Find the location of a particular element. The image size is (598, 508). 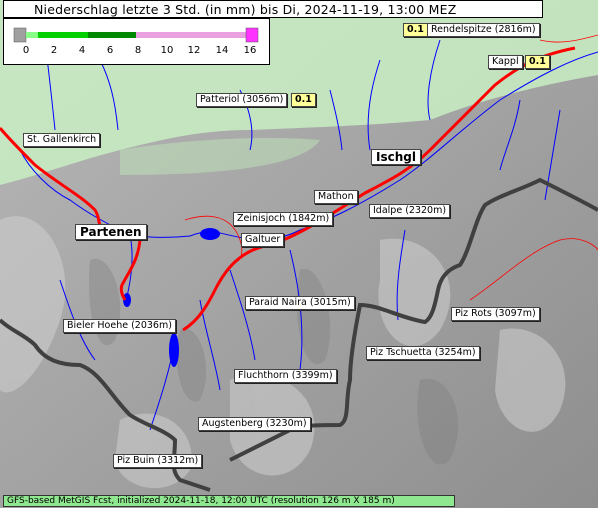

legend-tick: 10 is located at coordinates (167, 50).